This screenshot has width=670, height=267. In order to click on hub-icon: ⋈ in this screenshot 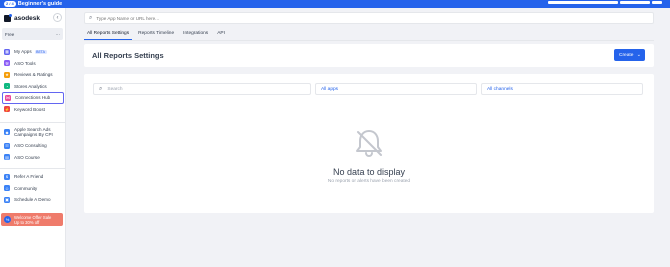, I will do `click(8, 97)`.